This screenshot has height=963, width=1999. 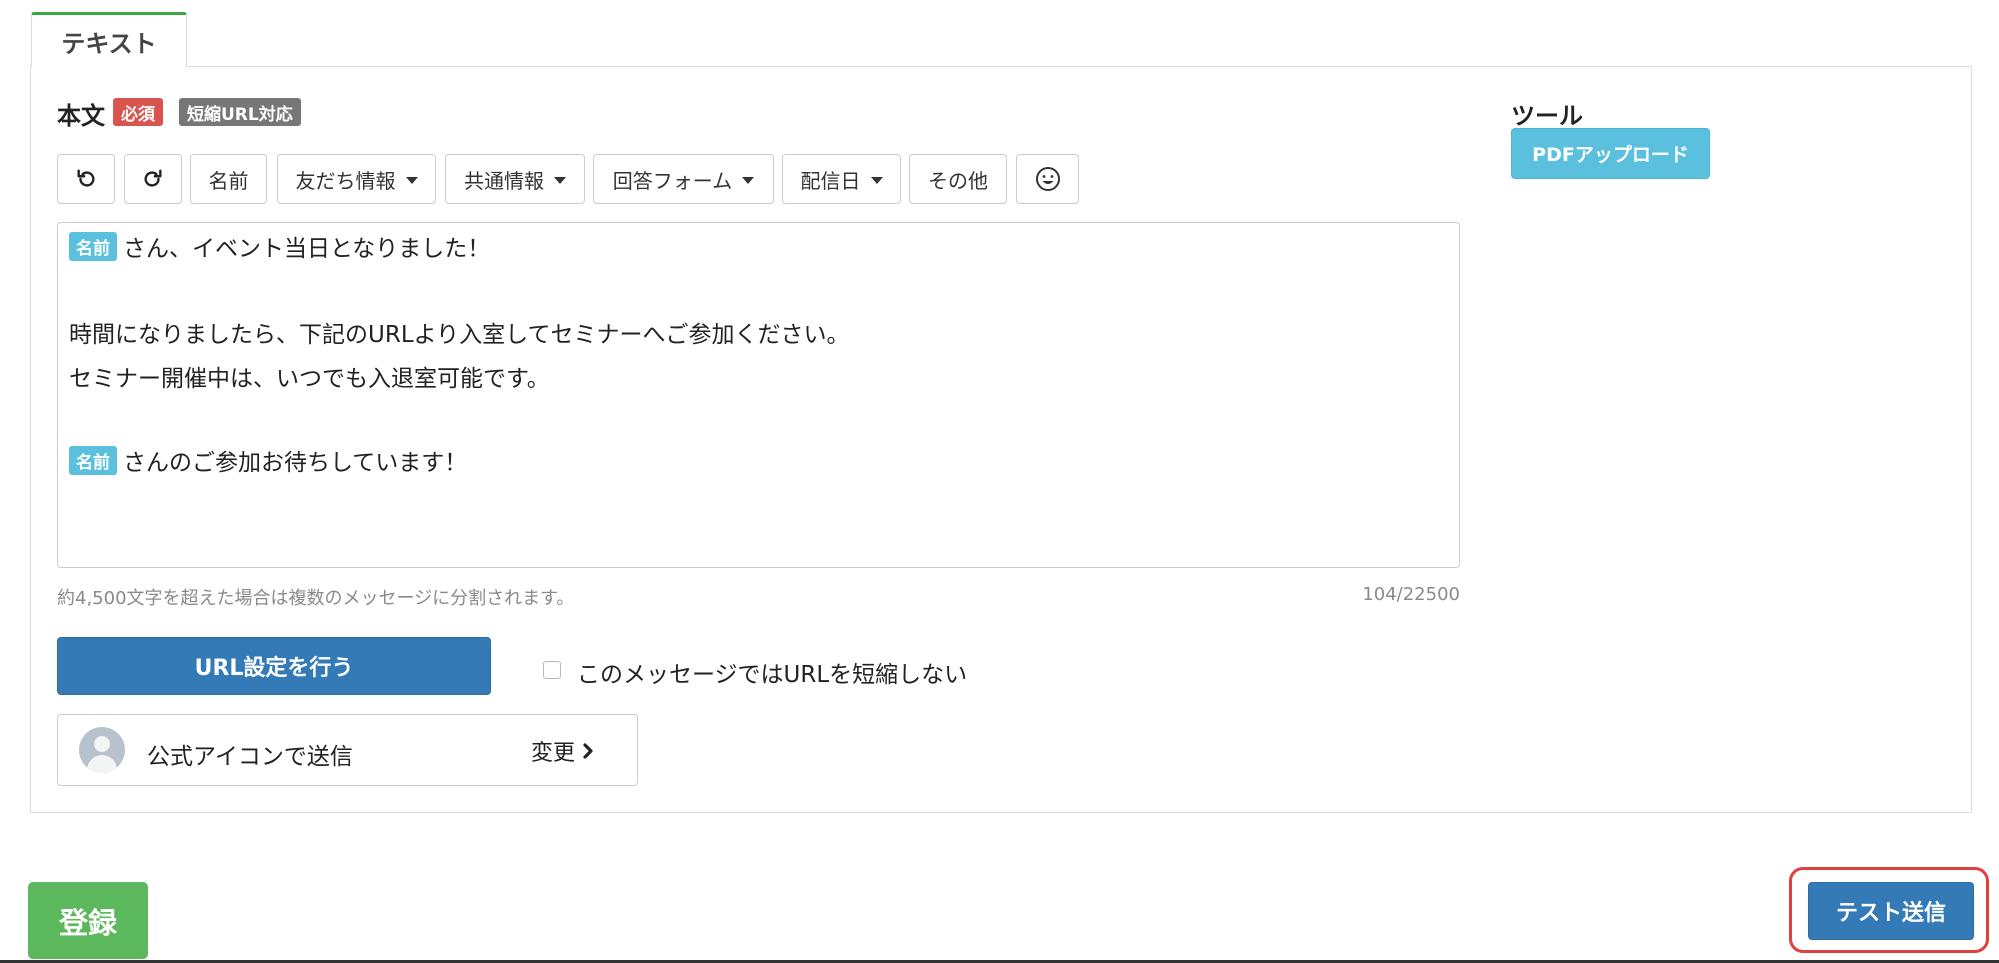 I want to click on editor-line-1: 名前 さん、イベント当日となりました！, so click(x=279, y=246).